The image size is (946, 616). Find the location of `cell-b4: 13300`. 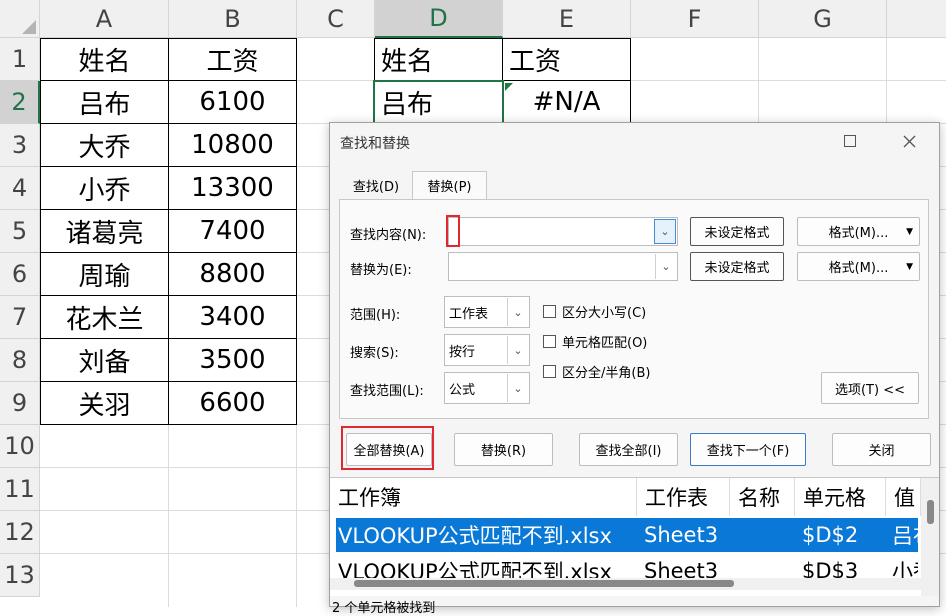

cell-b4: 13300 is located at coordinates (233, 188).